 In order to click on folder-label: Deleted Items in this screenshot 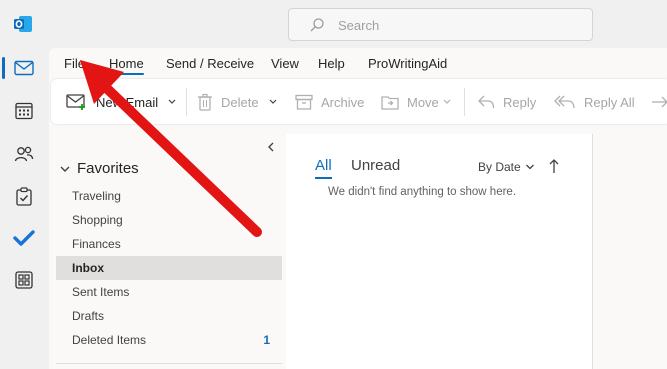, I will do `click(109, 340)`.